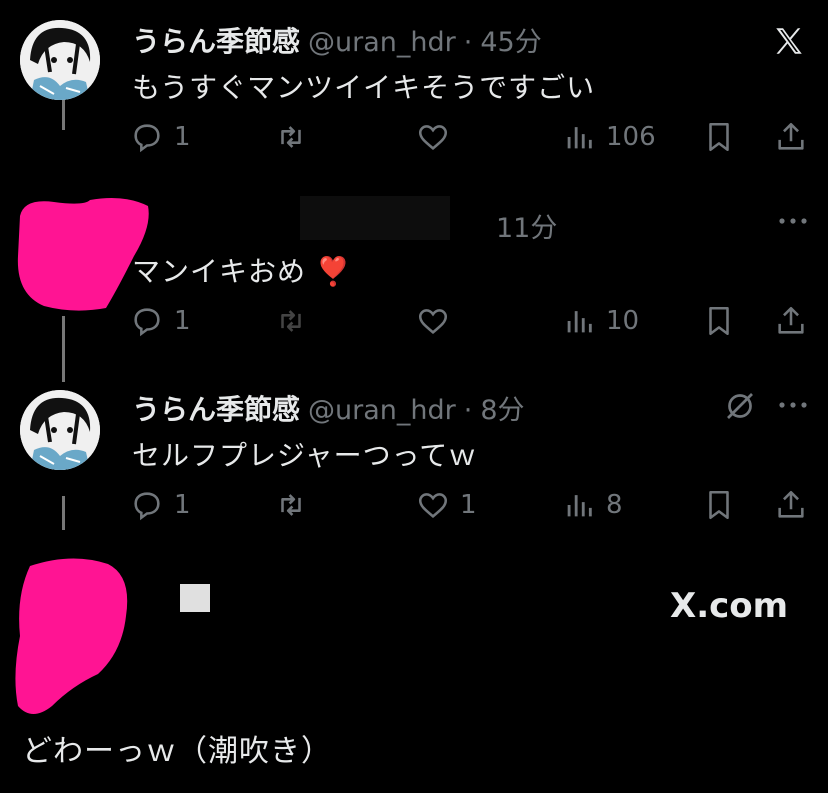  I want to click on grok-button, so click(740, 406).